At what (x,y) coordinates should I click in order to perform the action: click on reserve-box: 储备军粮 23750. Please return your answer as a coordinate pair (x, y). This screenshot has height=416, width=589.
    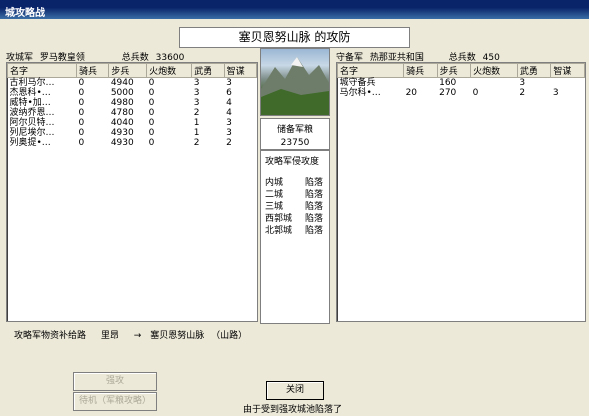
    Looking at the image, I should click on (295, 134).